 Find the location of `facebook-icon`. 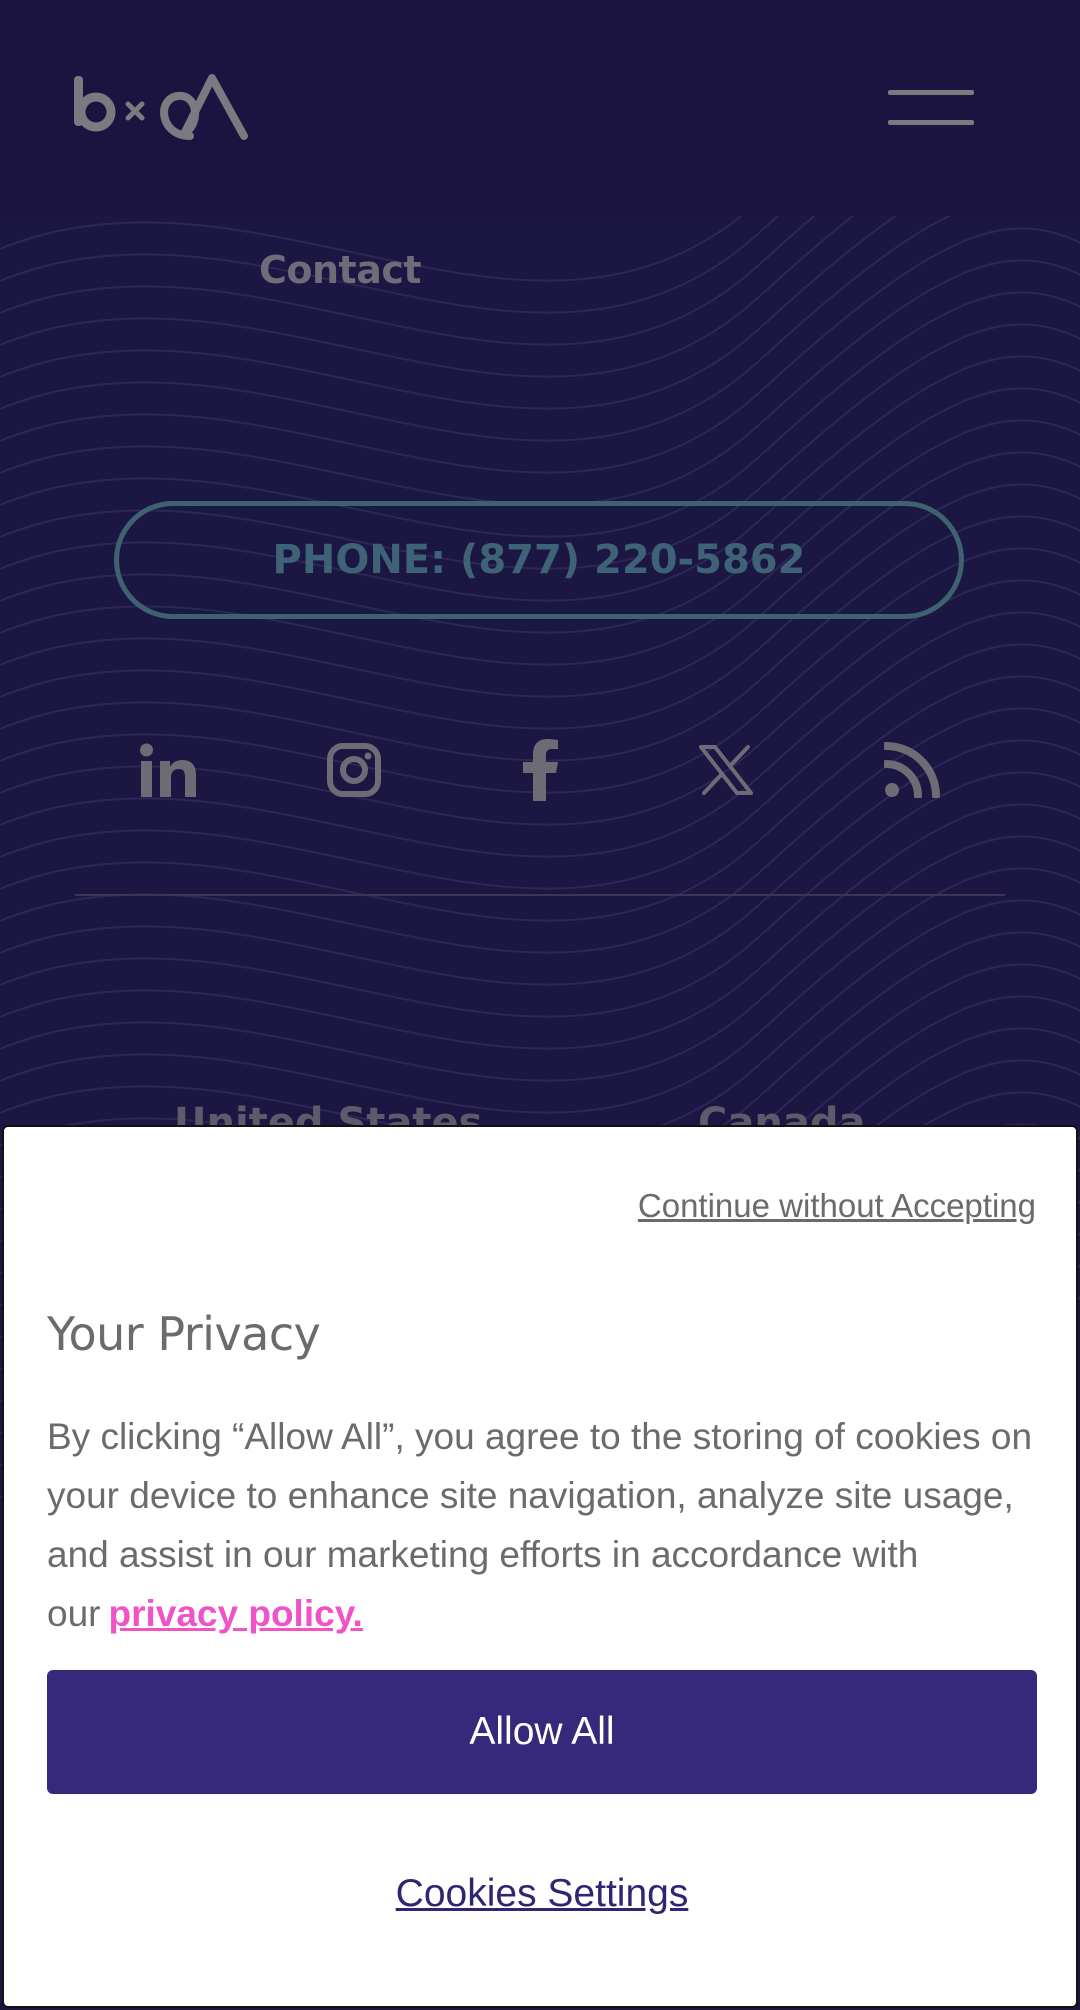

facebook-icon is located at coordinates (540, 770).